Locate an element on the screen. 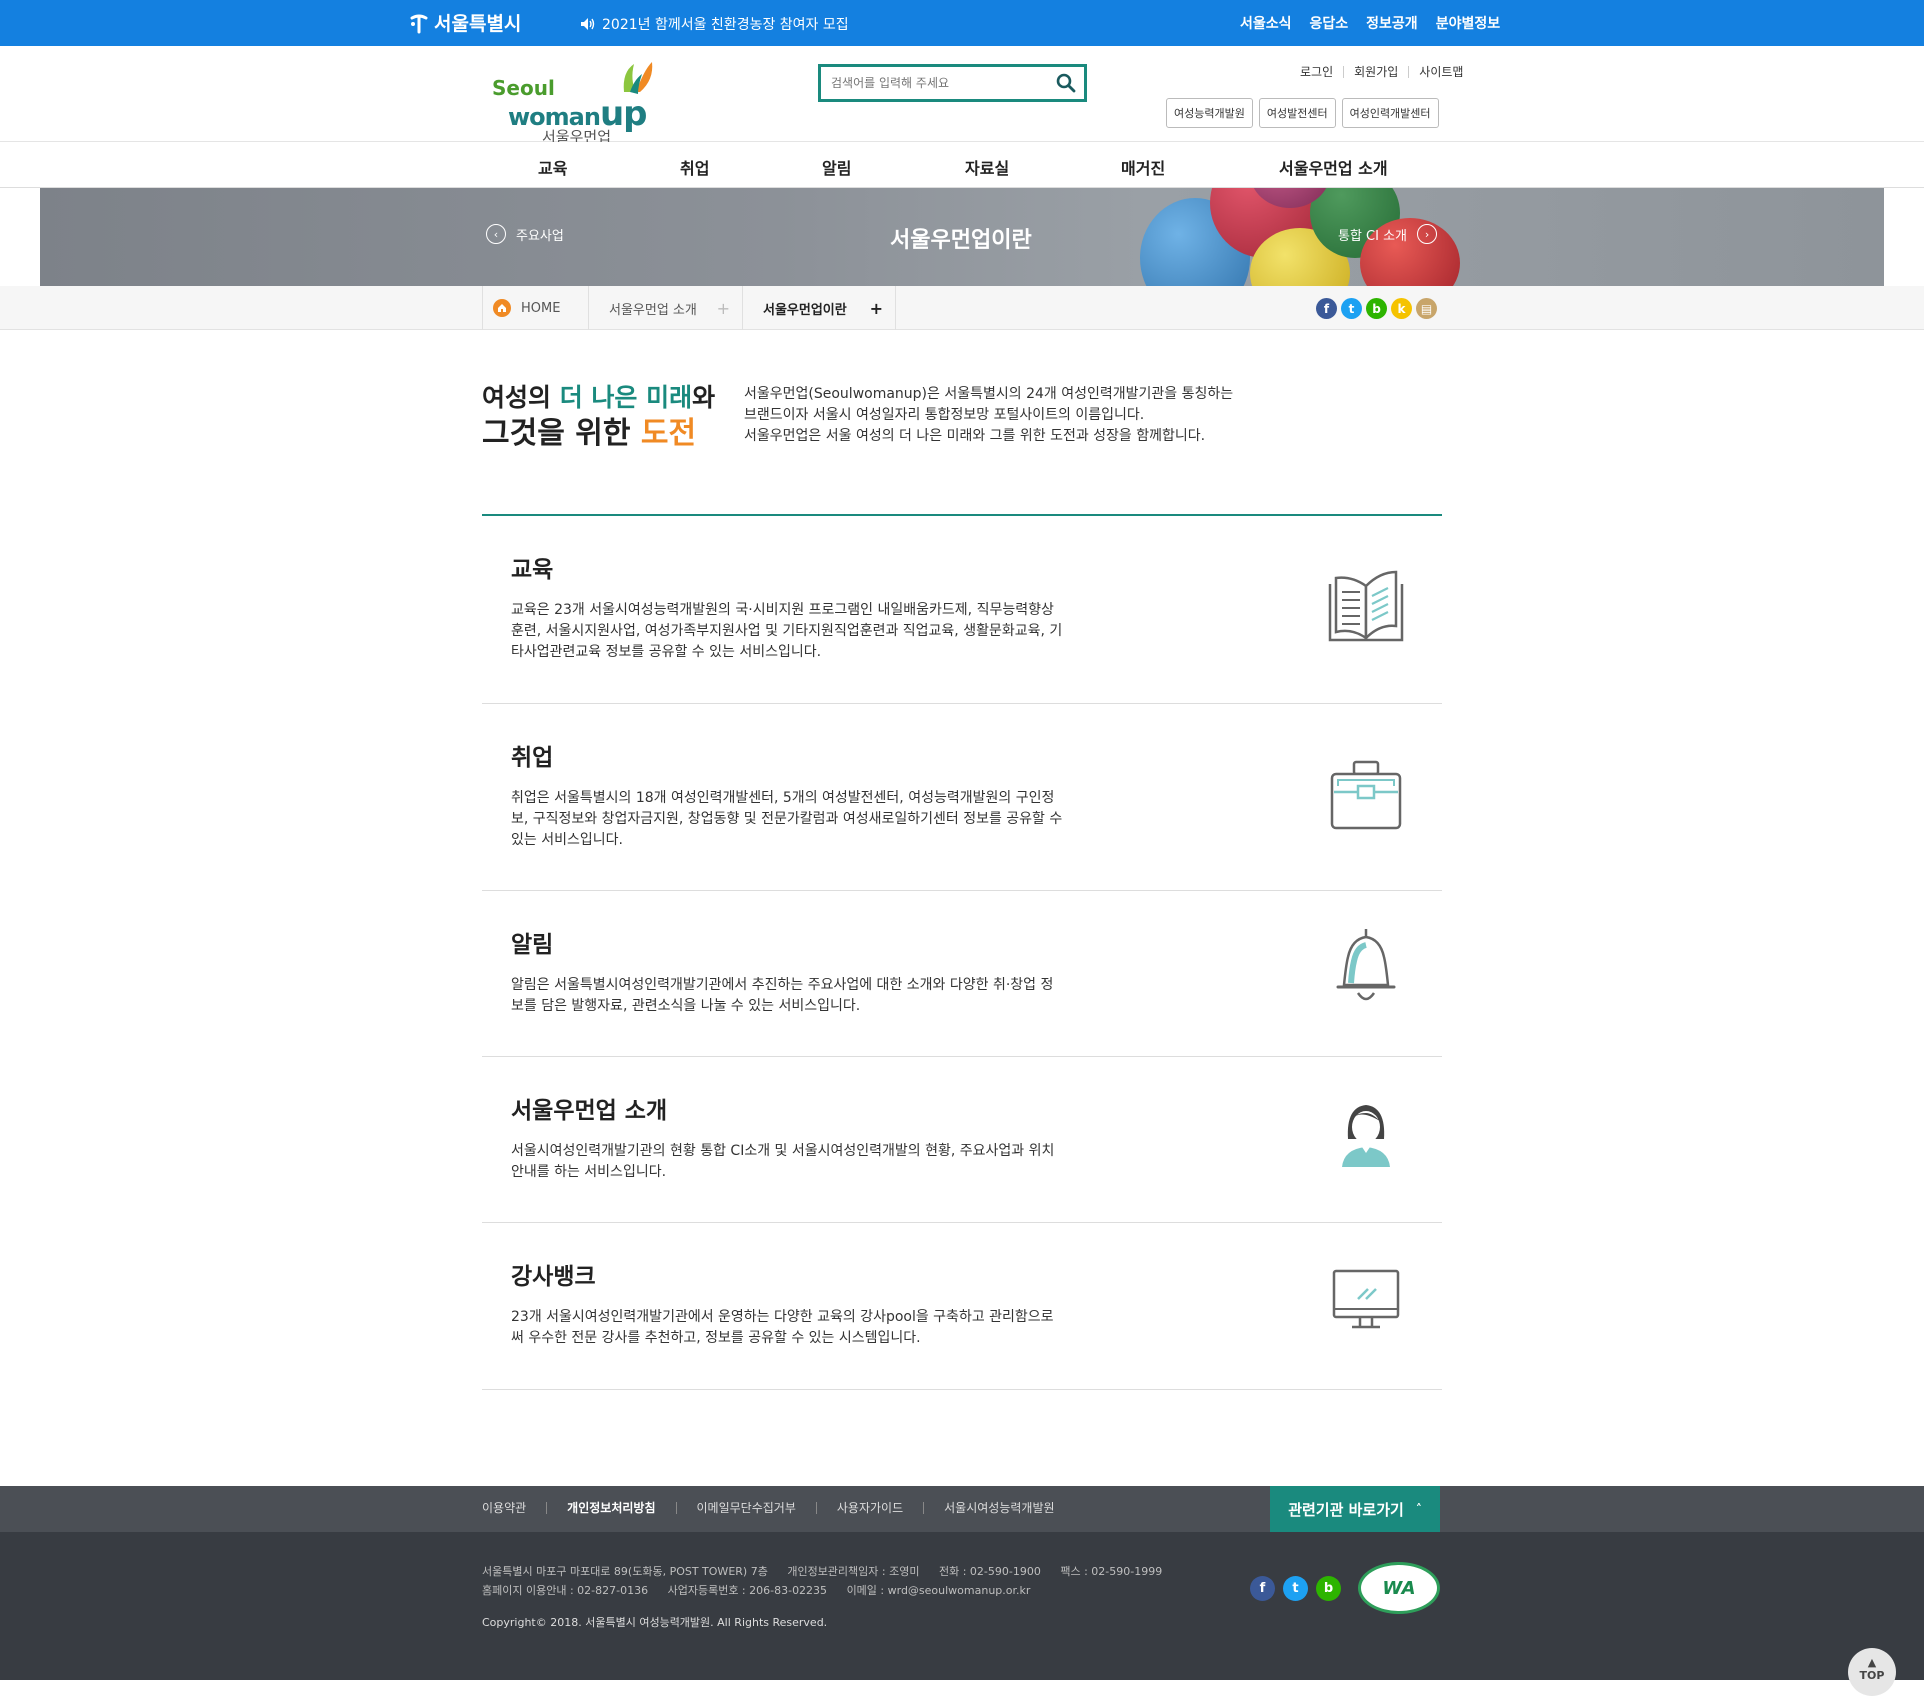 Image resolution: width=1924 pixels, height=1696 pixels. bell-icon is located at coordinates (1366, 965).